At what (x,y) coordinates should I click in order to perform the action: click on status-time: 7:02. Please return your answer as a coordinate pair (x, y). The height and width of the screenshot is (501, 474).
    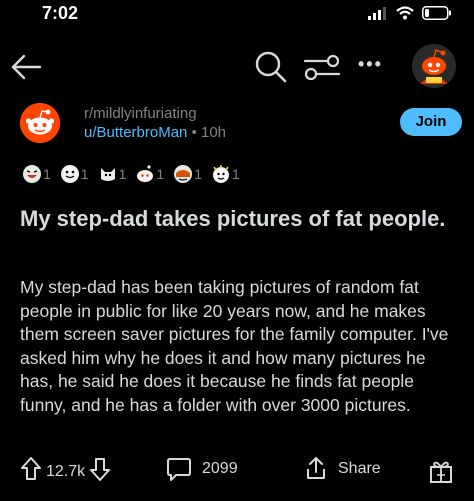
    Looking at the image, I should click on (60, 13).